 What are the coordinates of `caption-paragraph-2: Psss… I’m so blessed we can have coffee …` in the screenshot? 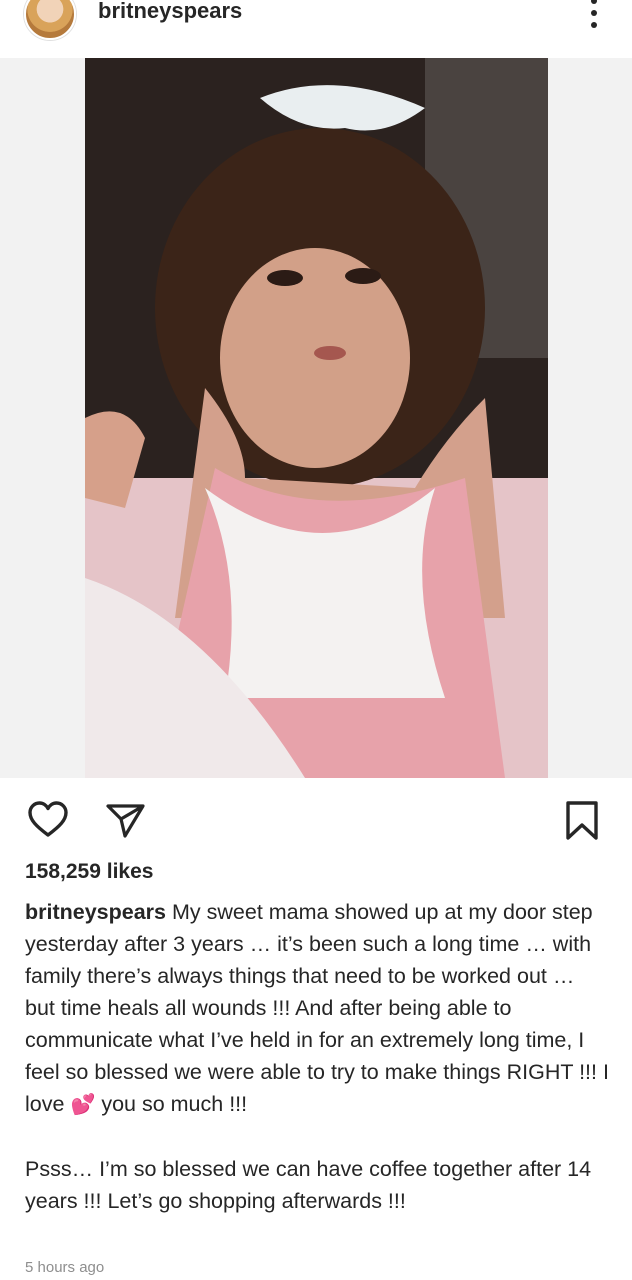 It's located at (308, 1185).